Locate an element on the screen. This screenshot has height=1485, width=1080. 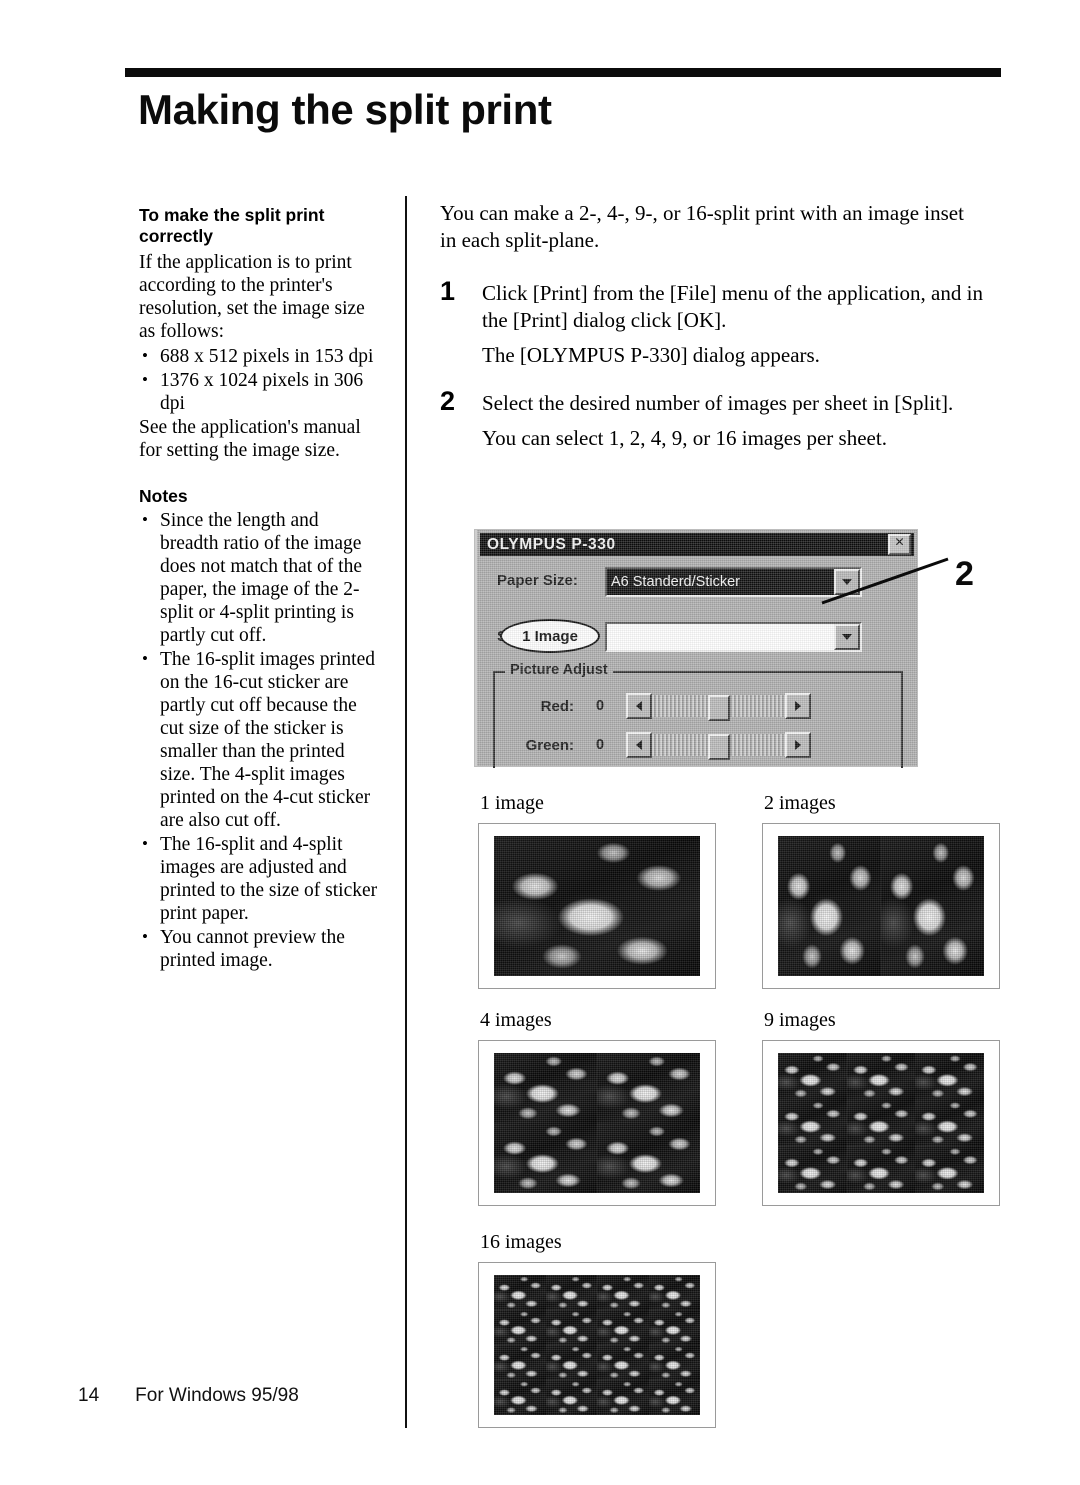
sample-1-image: 1 image is located at coordinates (597, 890).